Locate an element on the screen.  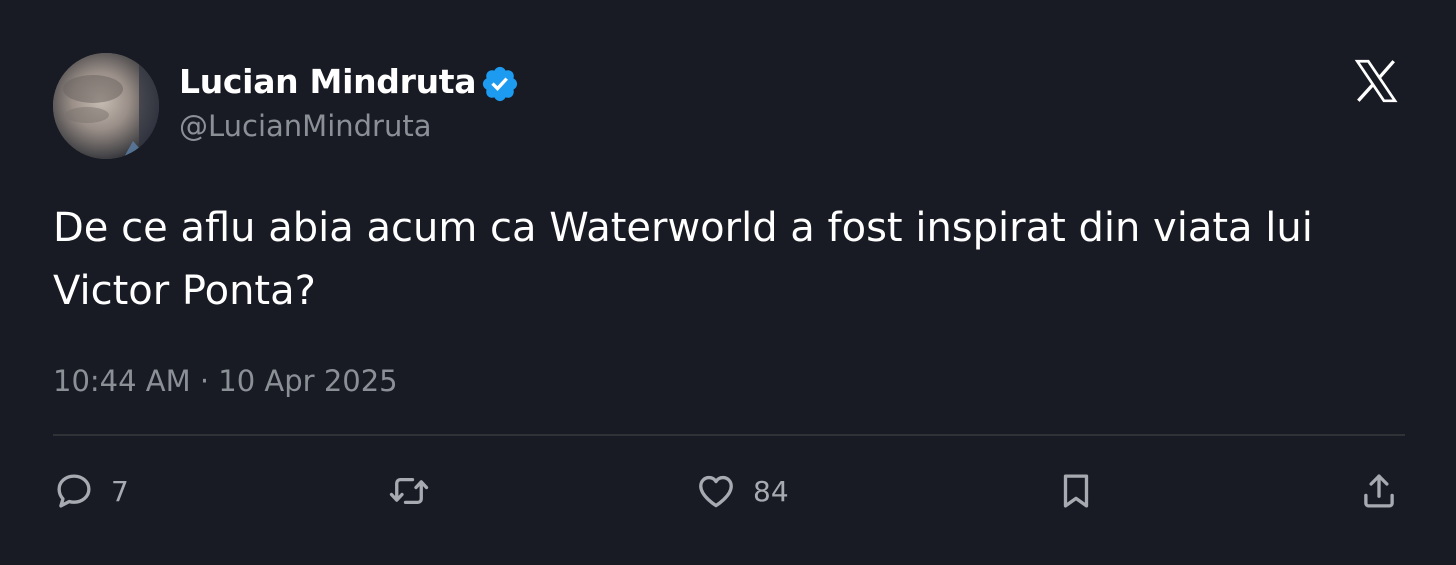
tweet-timestamp: 10:44 AM · 10 Apr 2025 is located at coordinates (225, 381).